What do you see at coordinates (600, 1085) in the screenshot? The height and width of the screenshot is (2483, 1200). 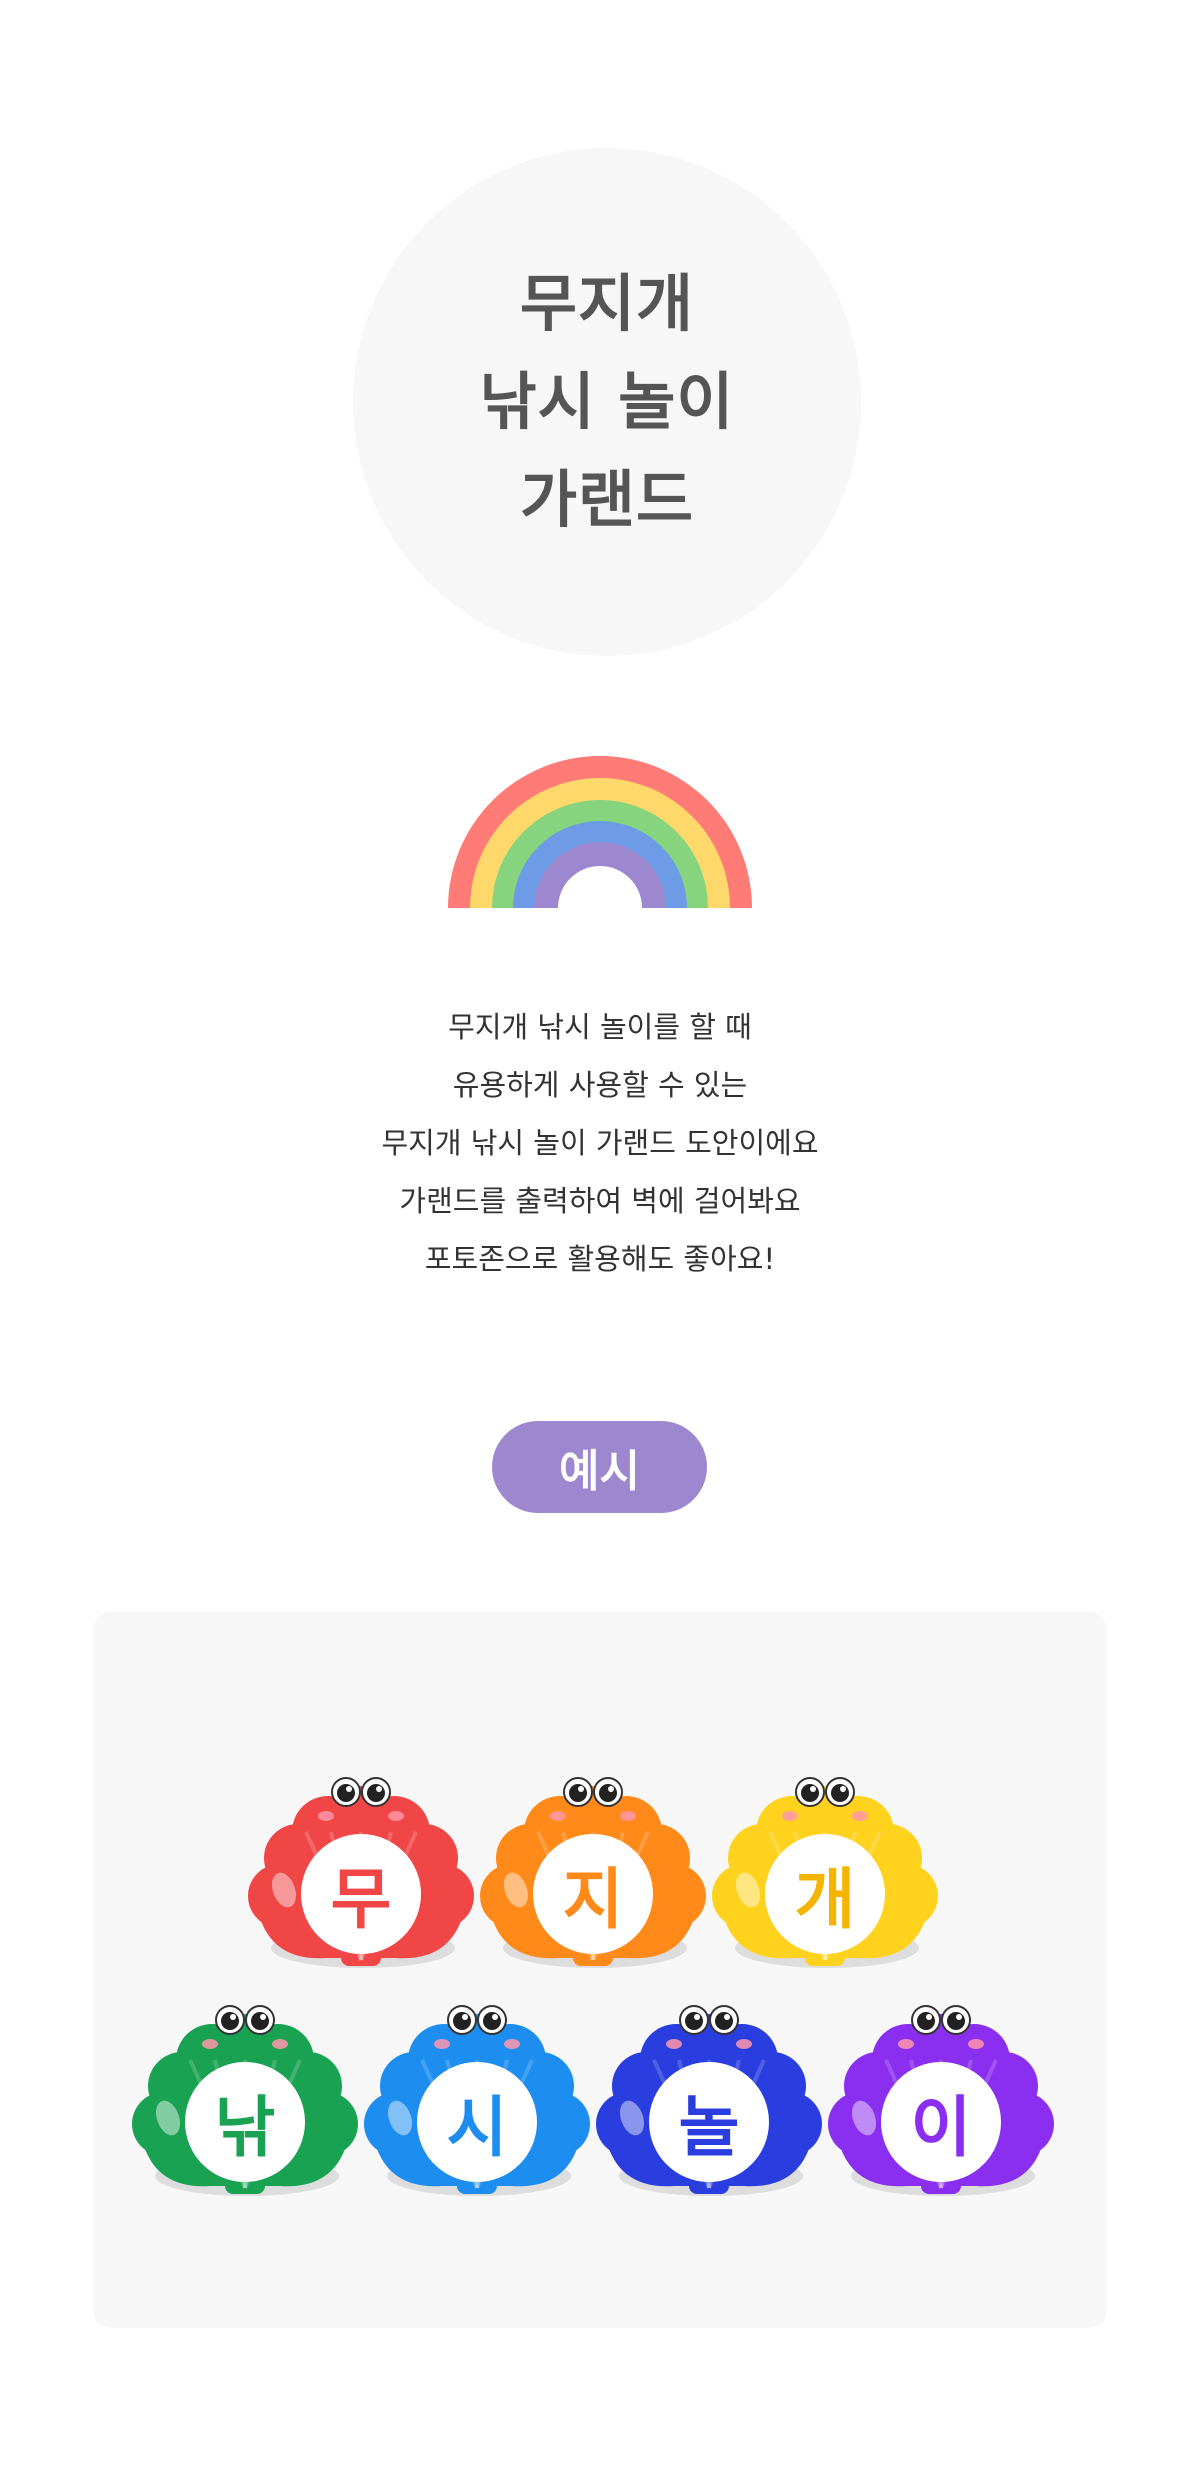 I see `description-line: 유용하게 사용할 수 있는` at bounding box center [600, 1085].